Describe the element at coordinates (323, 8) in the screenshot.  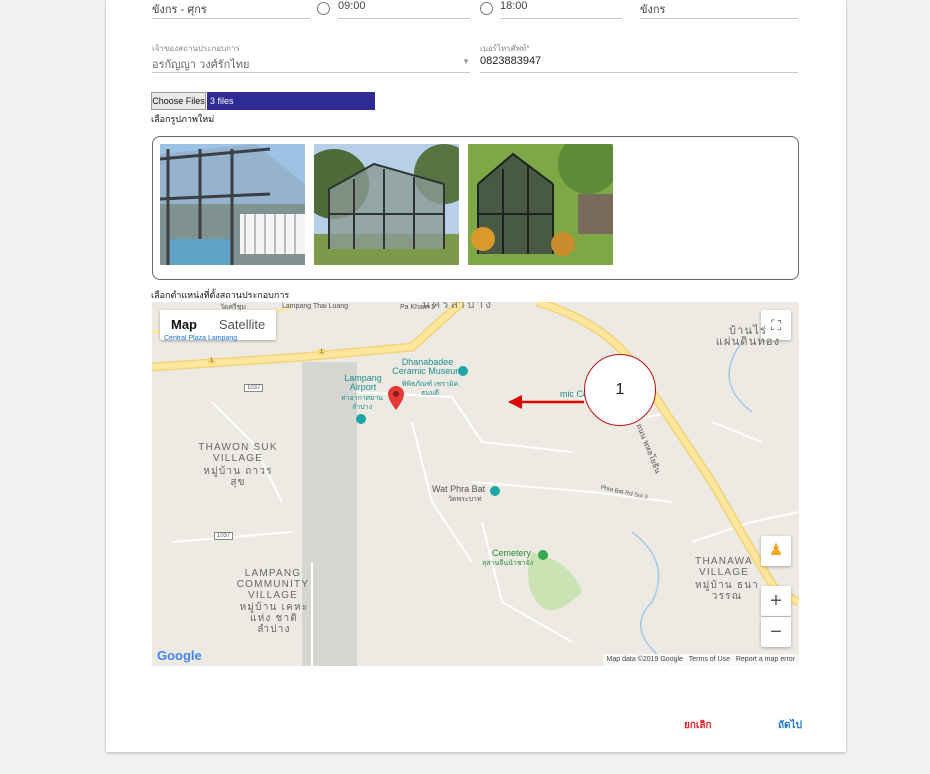
I see `radio-open-time` at that location.